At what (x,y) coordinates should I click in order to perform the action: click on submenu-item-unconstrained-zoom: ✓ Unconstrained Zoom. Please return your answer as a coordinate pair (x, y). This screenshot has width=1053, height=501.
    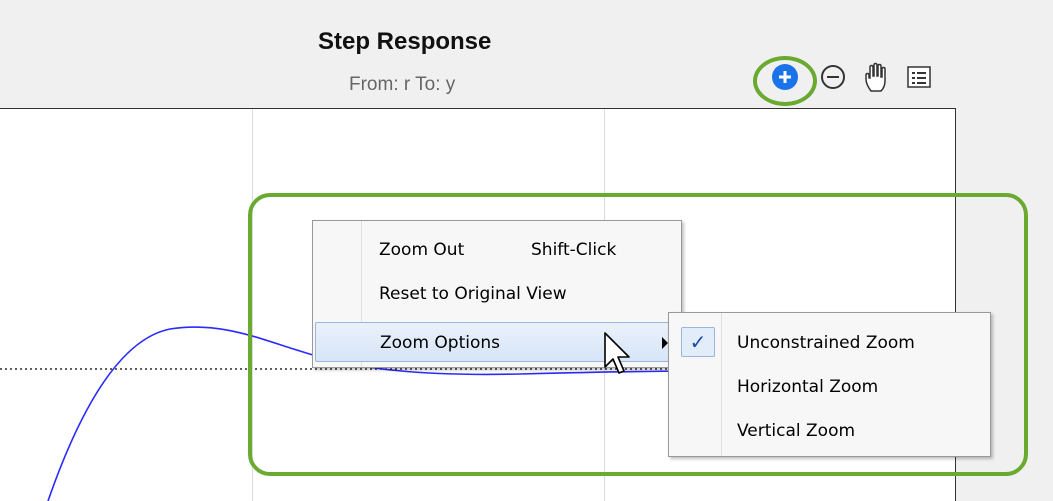
    Looking at the image, I should click on (829, 342).